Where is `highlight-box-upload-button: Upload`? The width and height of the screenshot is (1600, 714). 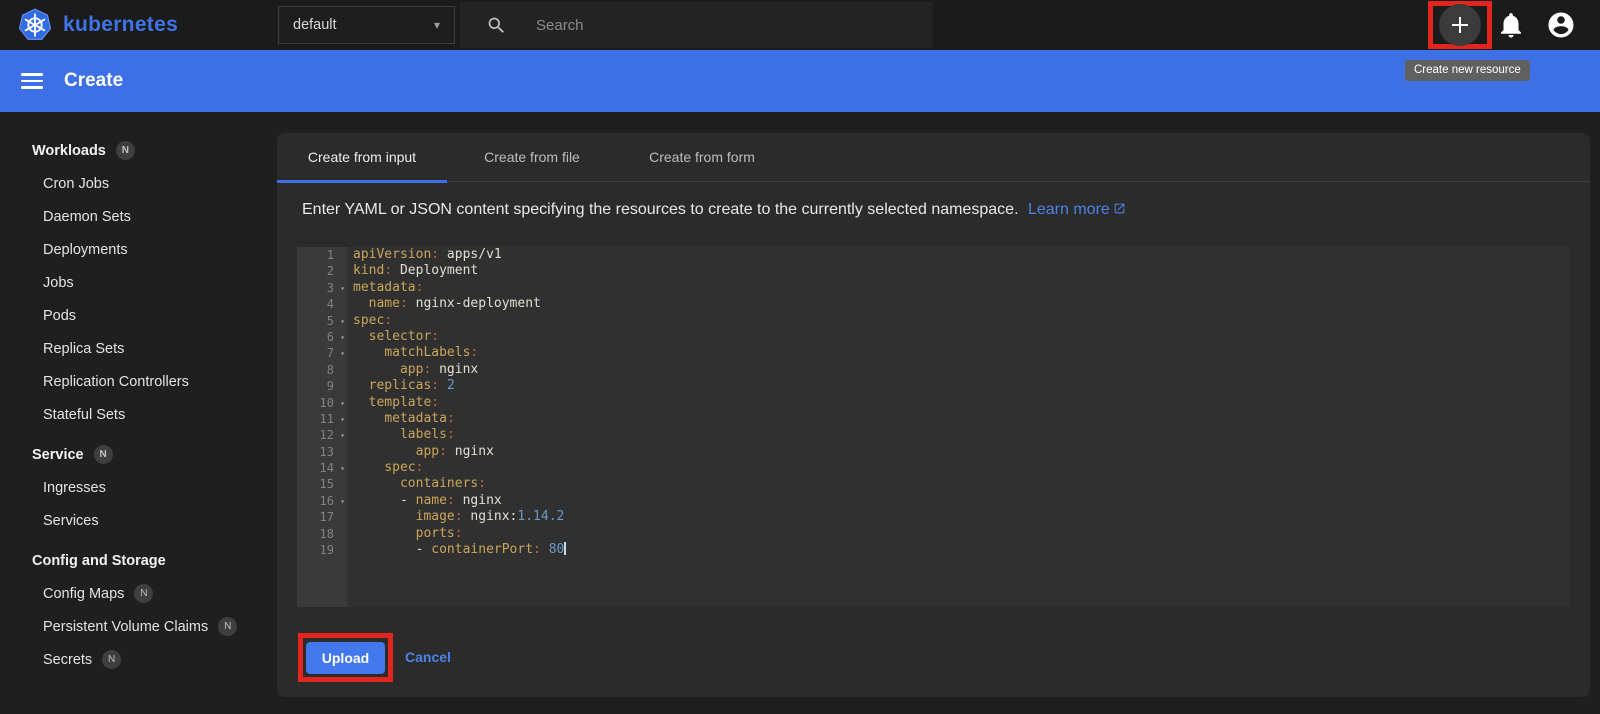 highlight-box-upload-button: Upload is located at coordinates (345, 657).